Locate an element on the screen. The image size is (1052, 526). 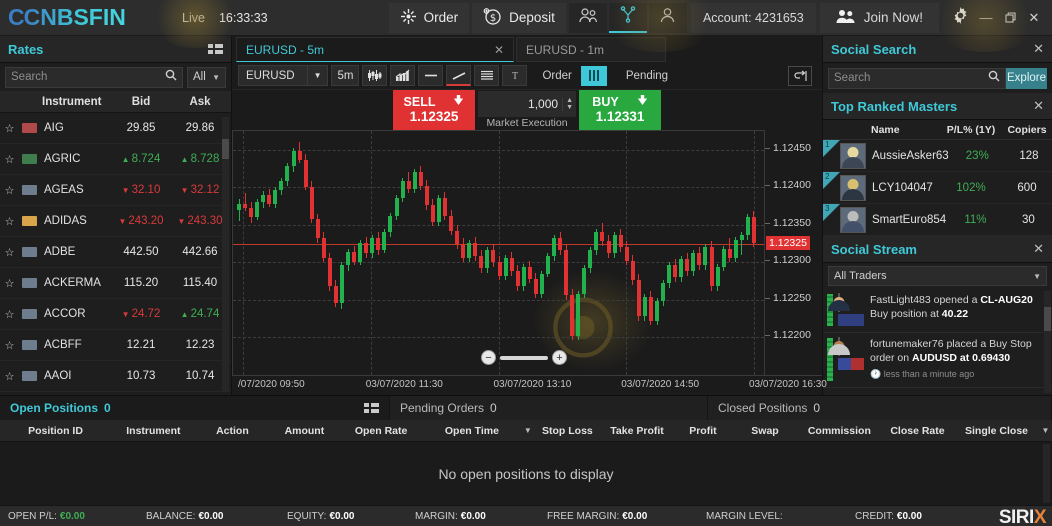
positions-column-header: Single Close is located at coordinates (996, 431).